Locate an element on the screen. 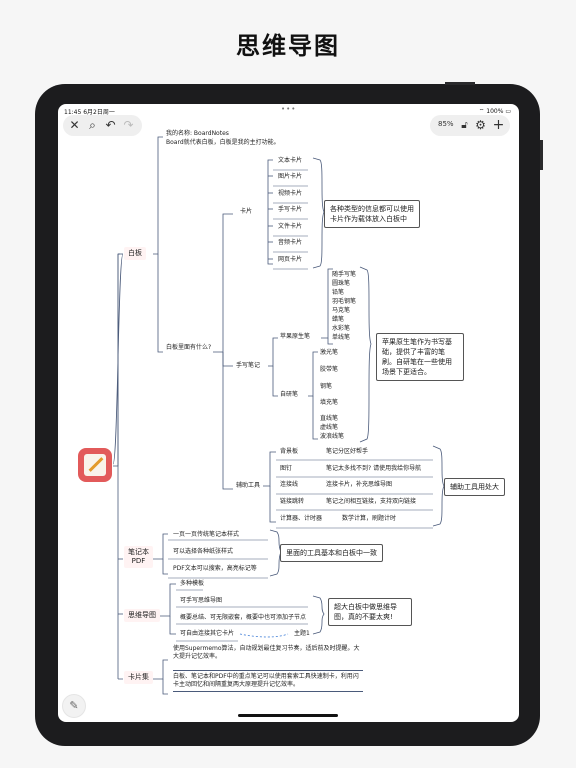 The height and width of the screenshot is (768, 576). notebook-pencil-icon is located at coordinates (95, 465).